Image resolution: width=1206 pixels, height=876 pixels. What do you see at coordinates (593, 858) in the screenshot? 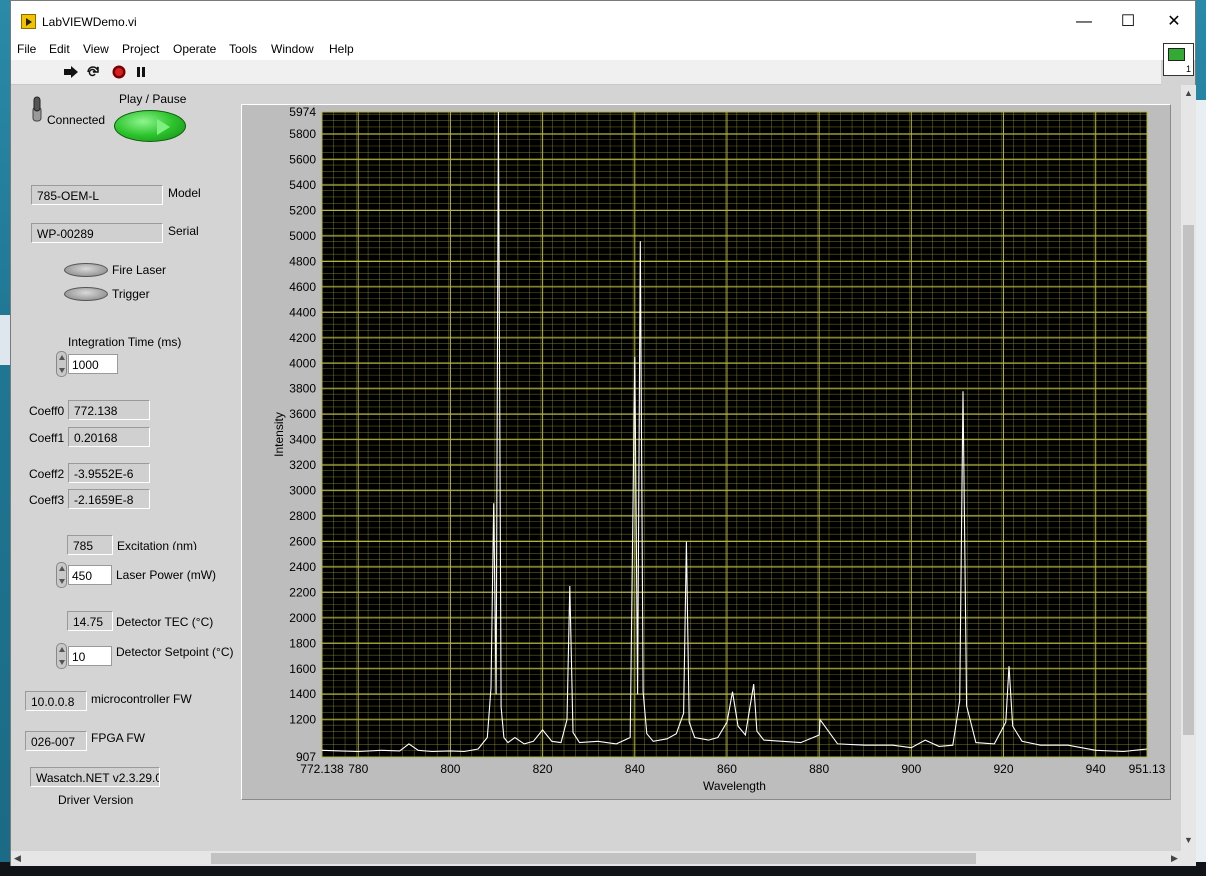
I see `horizontal-scroll-thumb` at bounding box center [593, 858].